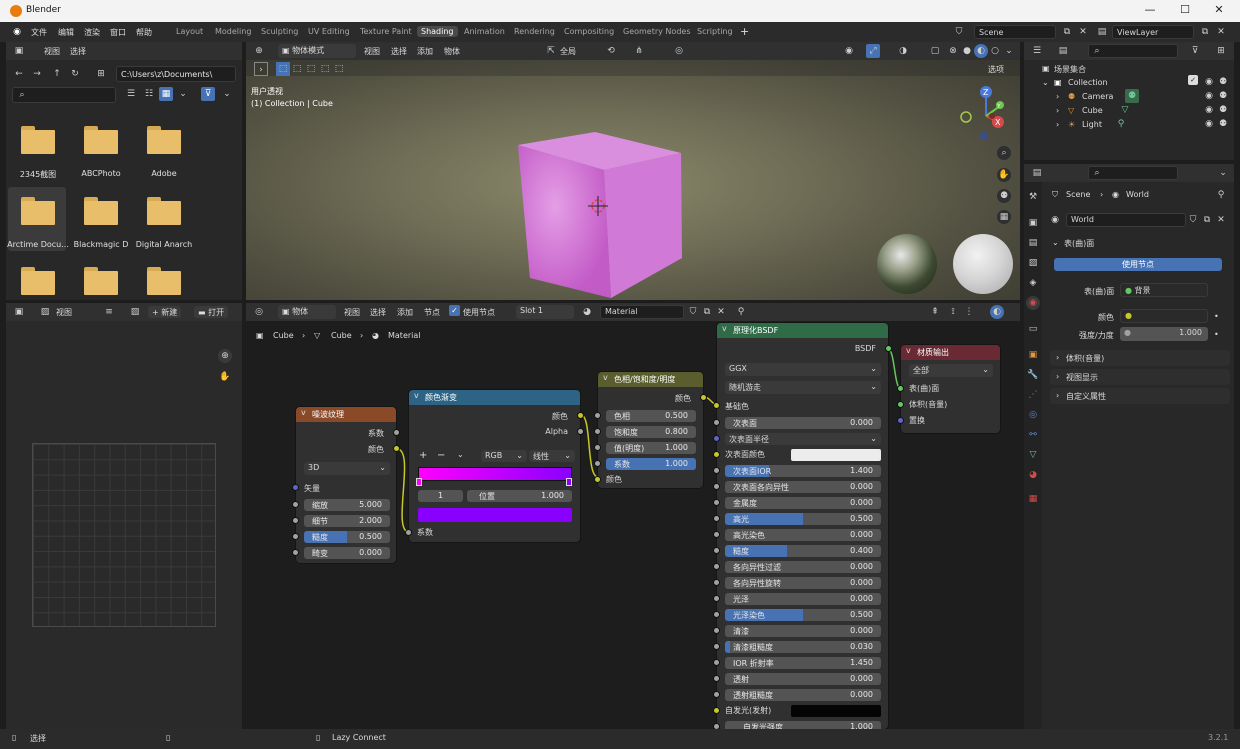  Describe the element at coordinates (347, 553) in the screenshot. I see `noise-distortion-slider: 畸变 0.000` at that location.